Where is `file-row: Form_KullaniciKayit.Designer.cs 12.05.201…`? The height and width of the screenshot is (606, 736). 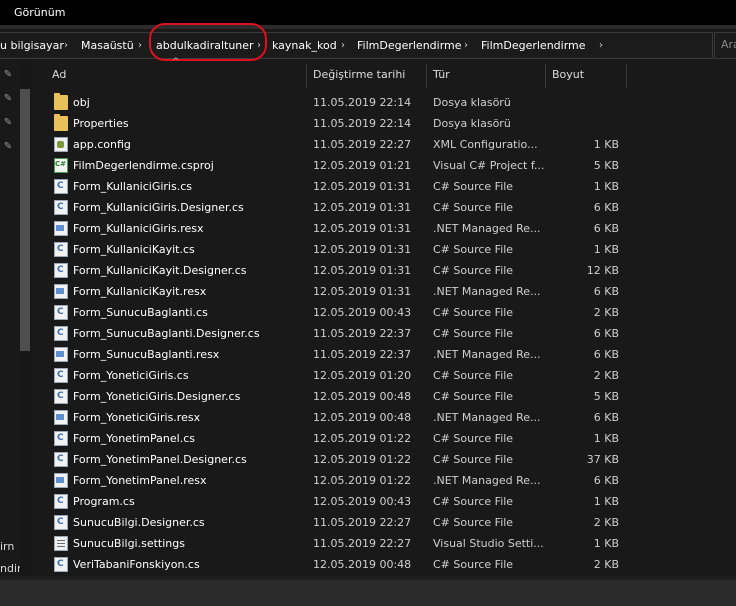
file-row: Form_KullaniciKayit.Designer.cs 12.05.201… is located at coordinates (384, 270).